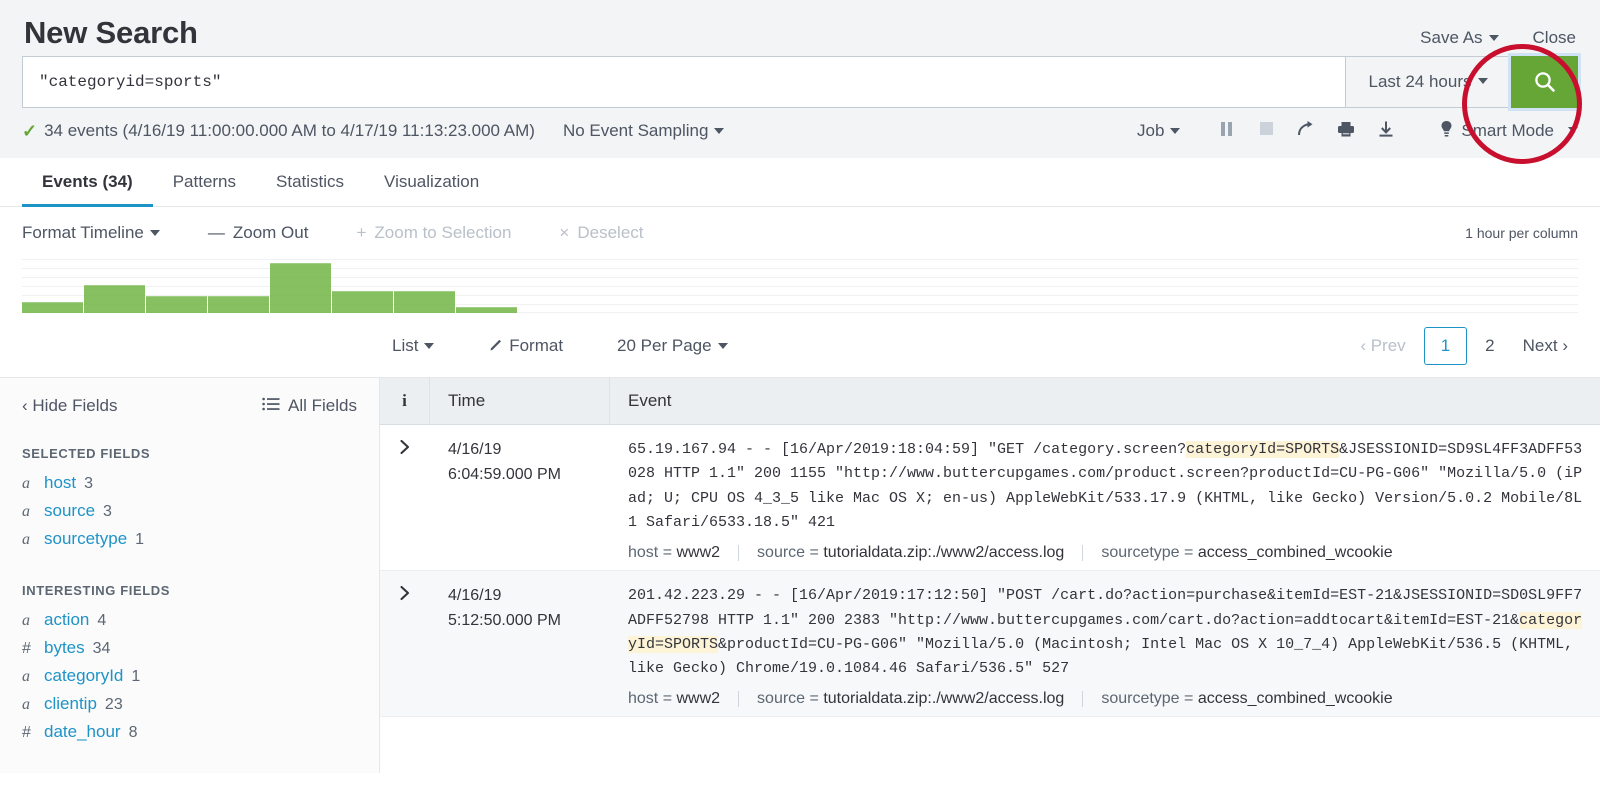  I want to click on hide-fields-button: ‹ Hide Fields, so click(69, 406).